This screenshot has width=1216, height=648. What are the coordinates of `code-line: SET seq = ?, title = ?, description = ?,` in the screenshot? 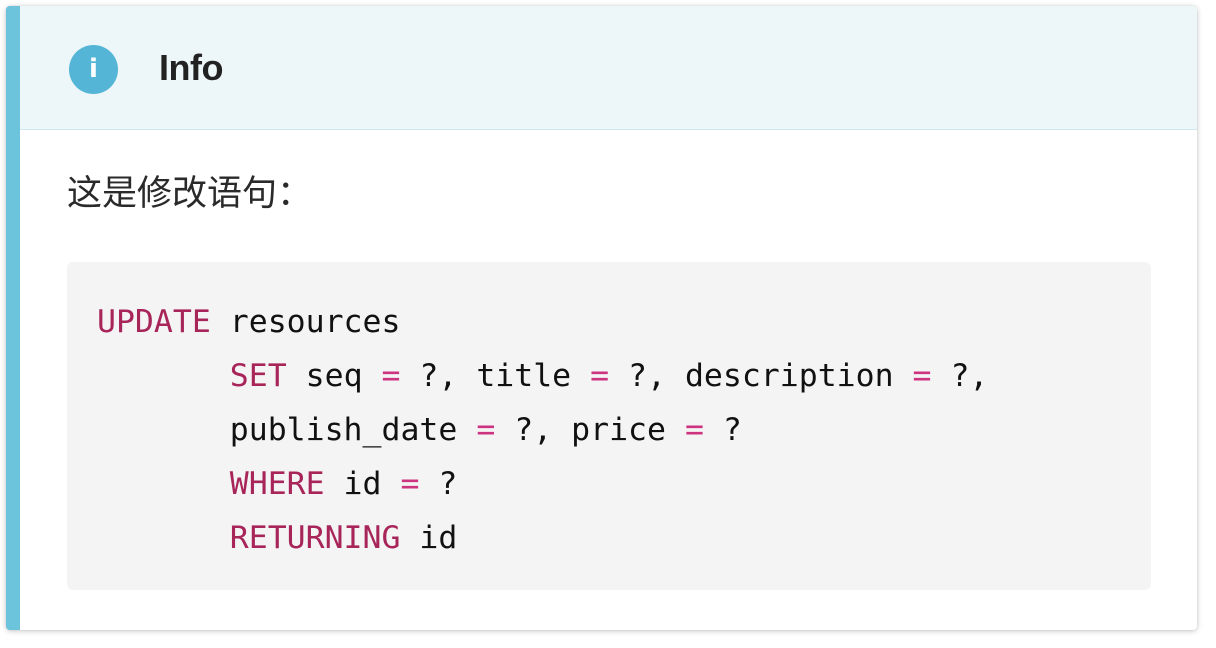 It's located at (624, 376).